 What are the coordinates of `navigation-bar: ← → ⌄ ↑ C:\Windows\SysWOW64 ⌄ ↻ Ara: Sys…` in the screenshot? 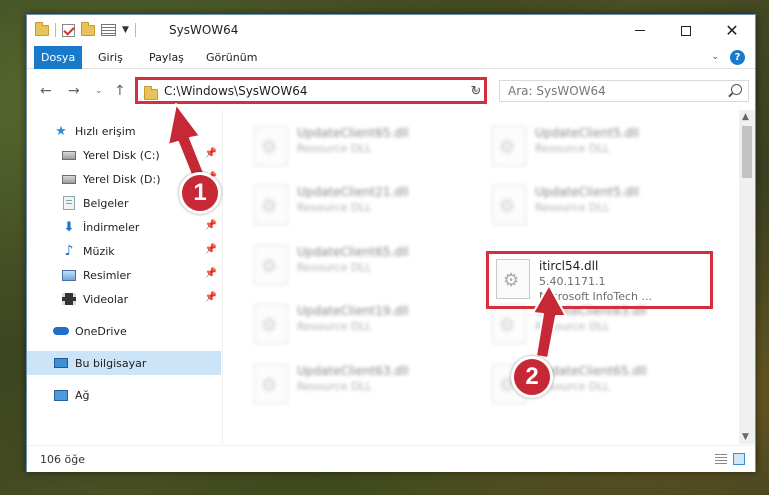 It's located at (391, 90).